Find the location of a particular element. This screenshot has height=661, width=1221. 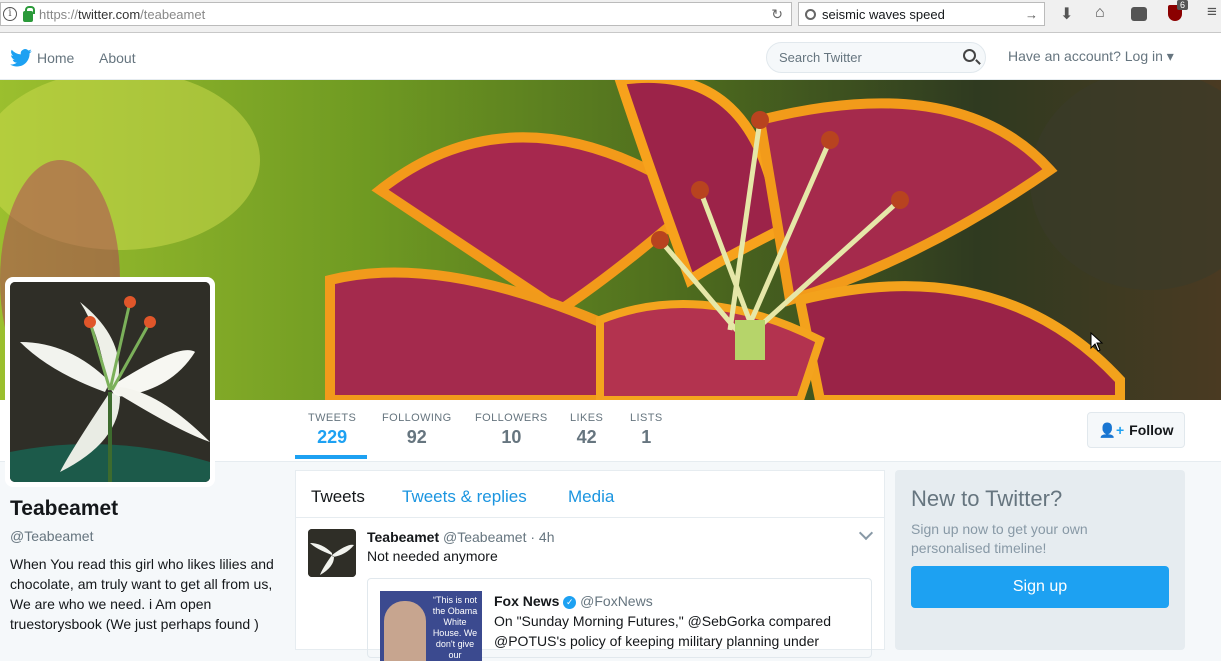

stat-label: TWEETS is located at coordinates (332, 418).